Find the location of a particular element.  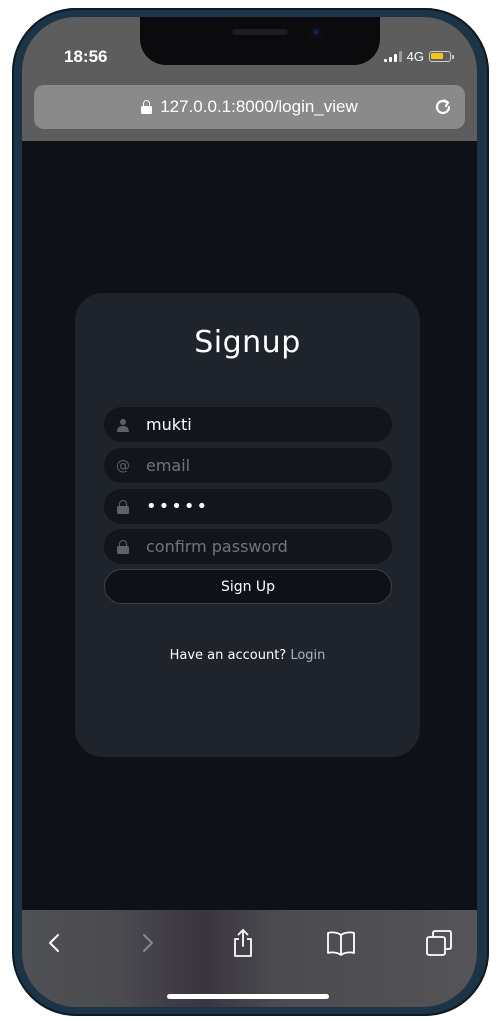

url-bar: 127.0.0.1:8000/login_view is located at coordinates (249, 107).